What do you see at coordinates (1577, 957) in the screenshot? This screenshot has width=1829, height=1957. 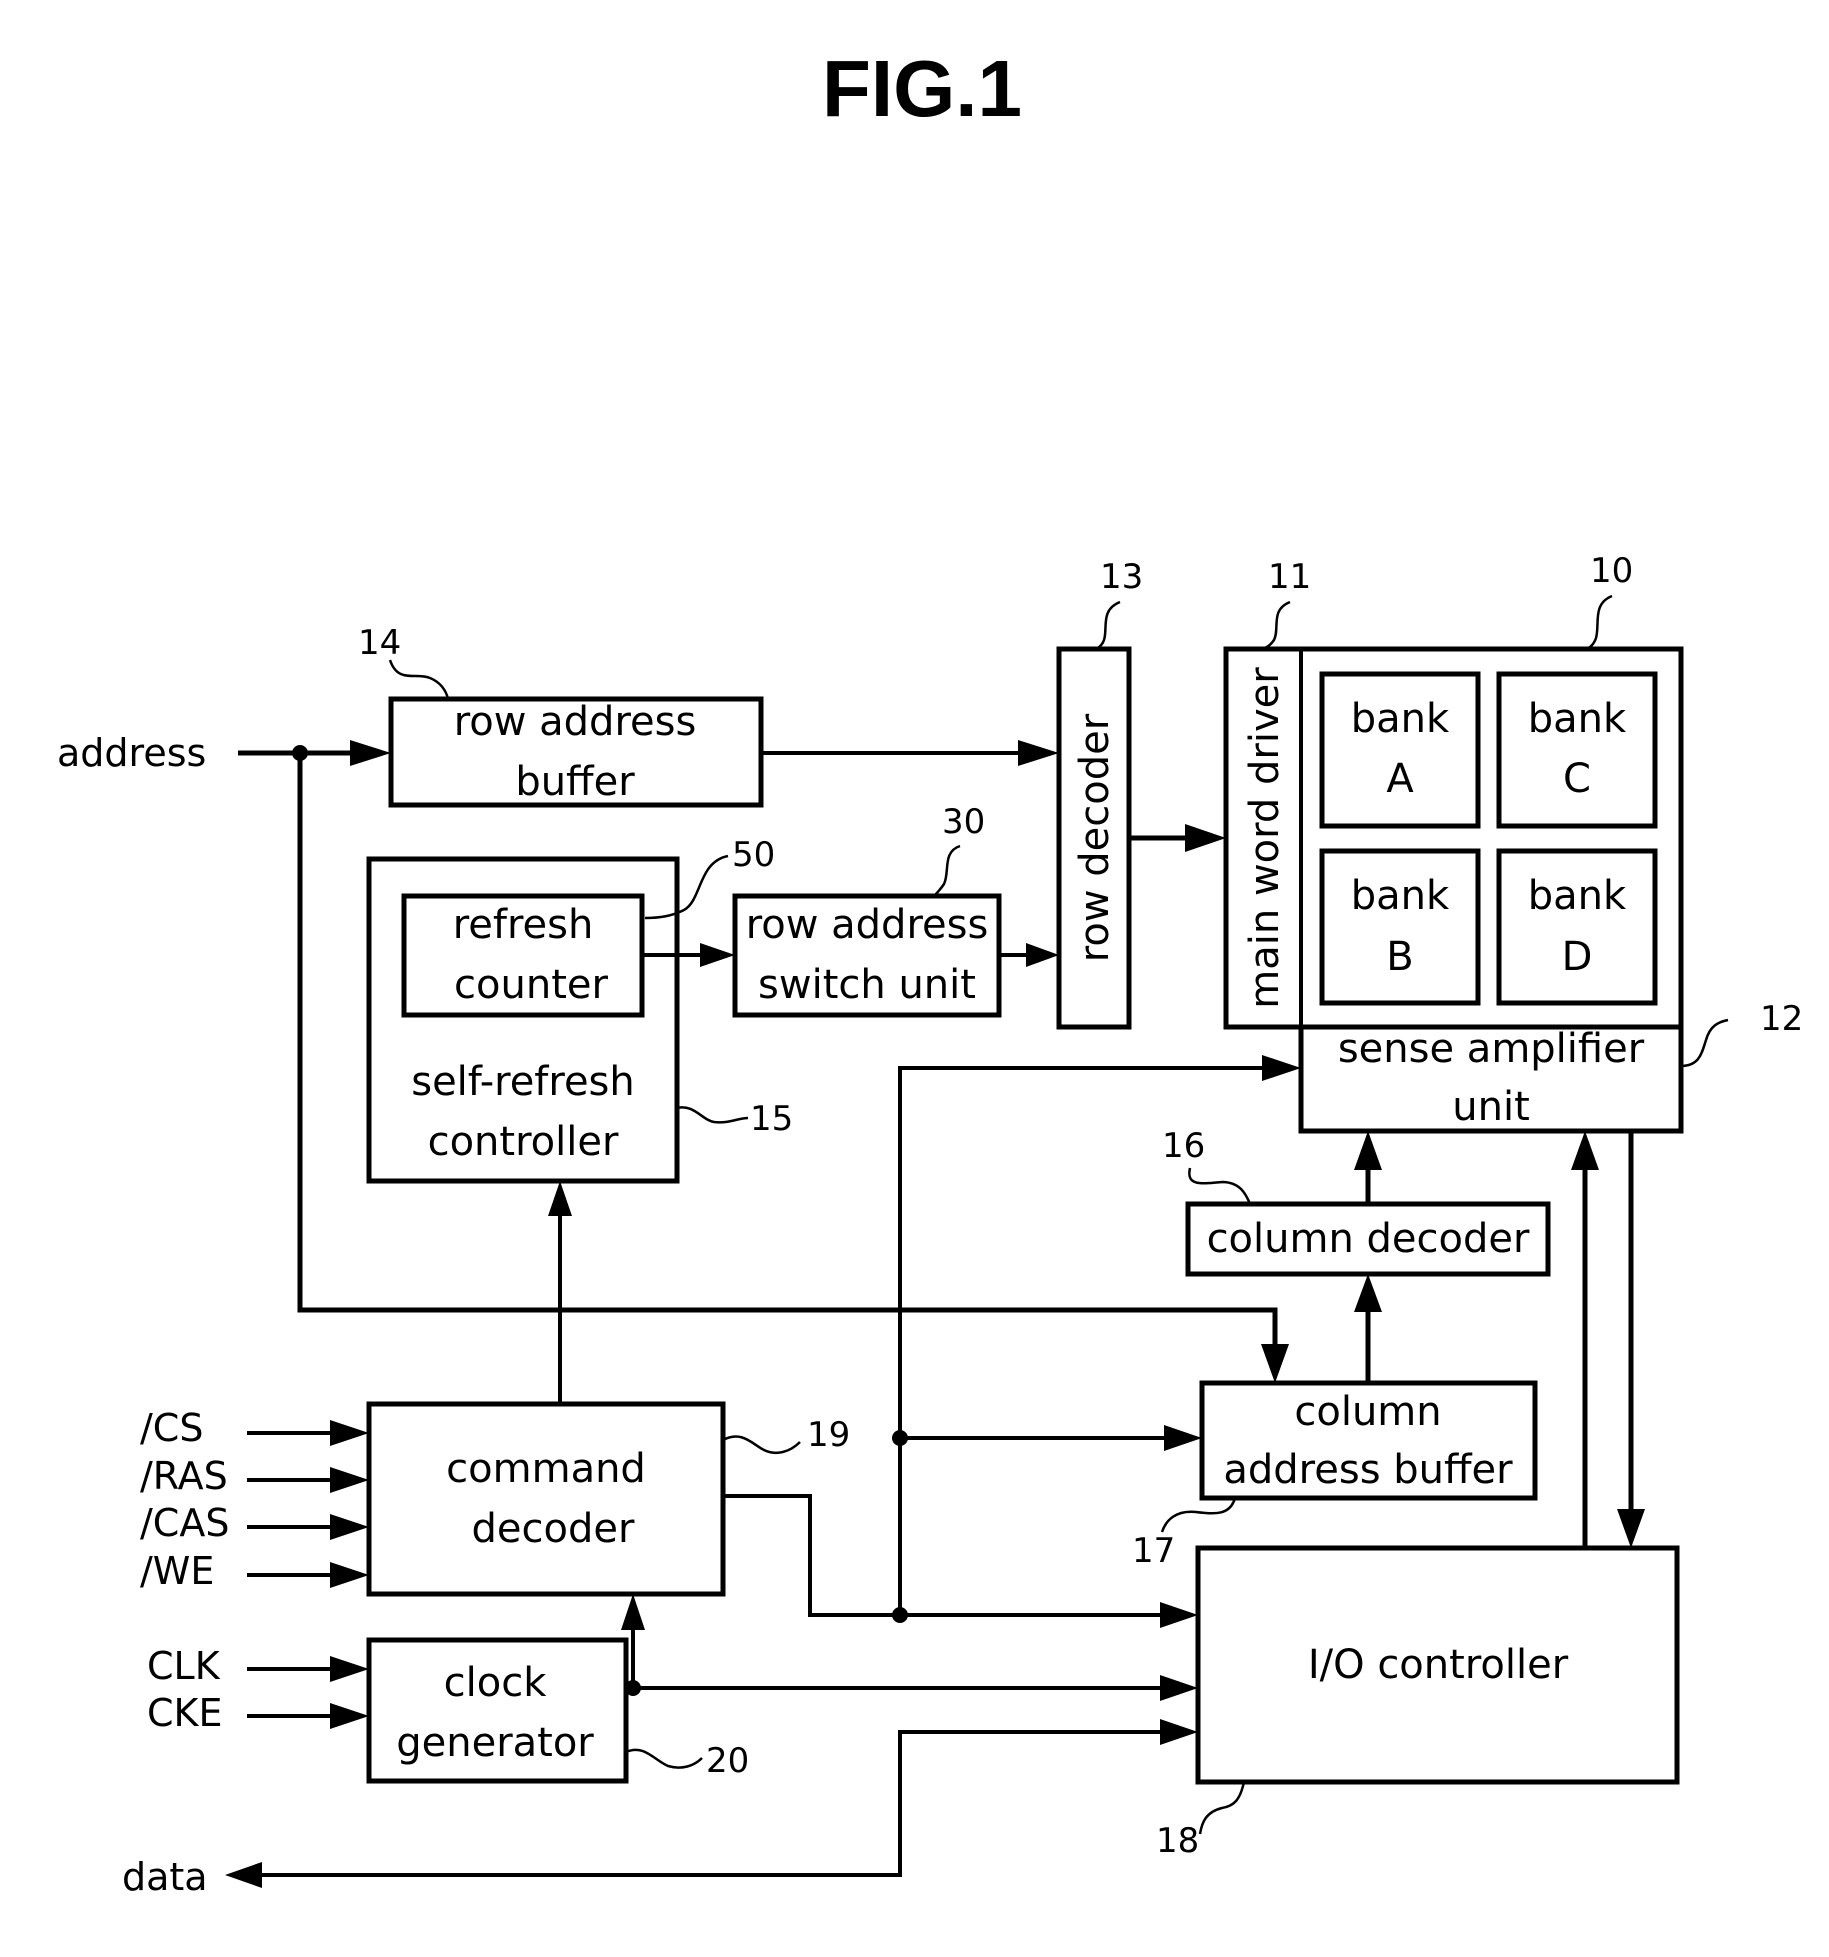 I see `bank-d-label-2: D` at bounding box center [1577, 957].